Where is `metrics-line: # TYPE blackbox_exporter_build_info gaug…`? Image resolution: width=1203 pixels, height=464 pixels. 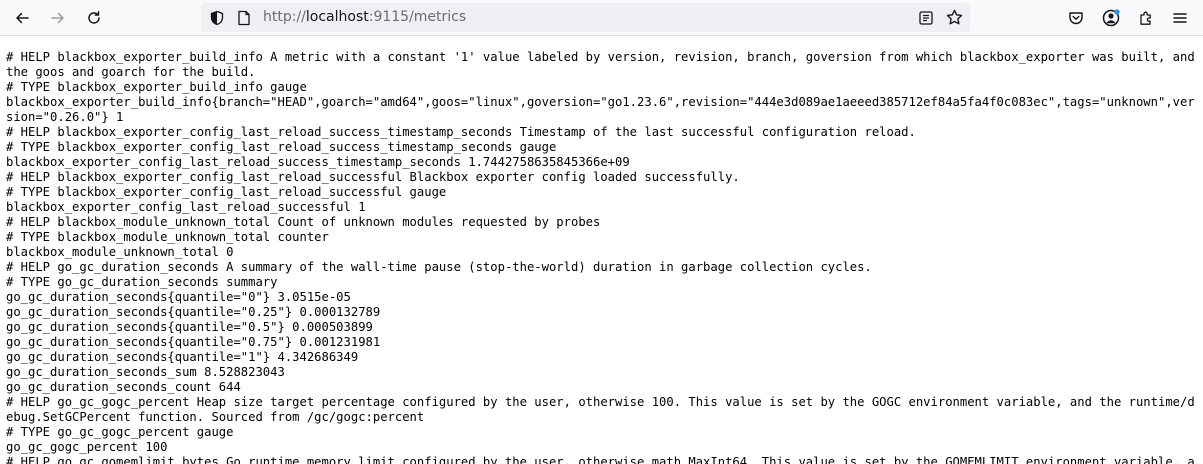 metrics-line: # TYPE blackbox_exporter_build_info gaug… is located at coordinates (156, 87).